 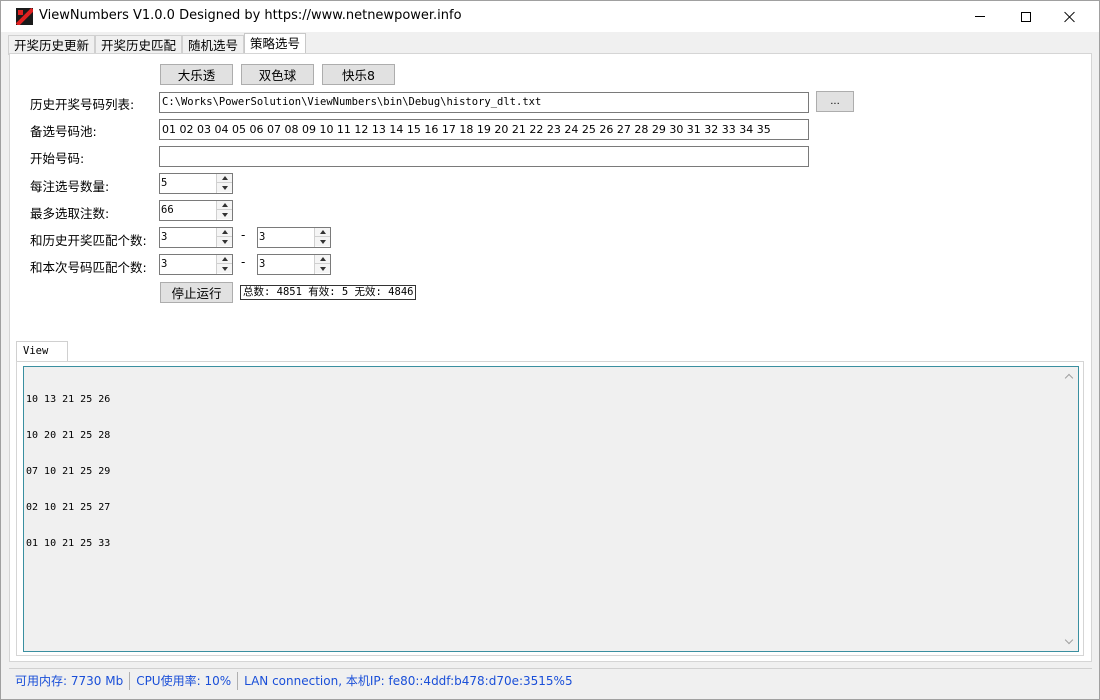 I want to click on per-ticket-count-label: 每注选号数量:, so click(x=70, y=186).